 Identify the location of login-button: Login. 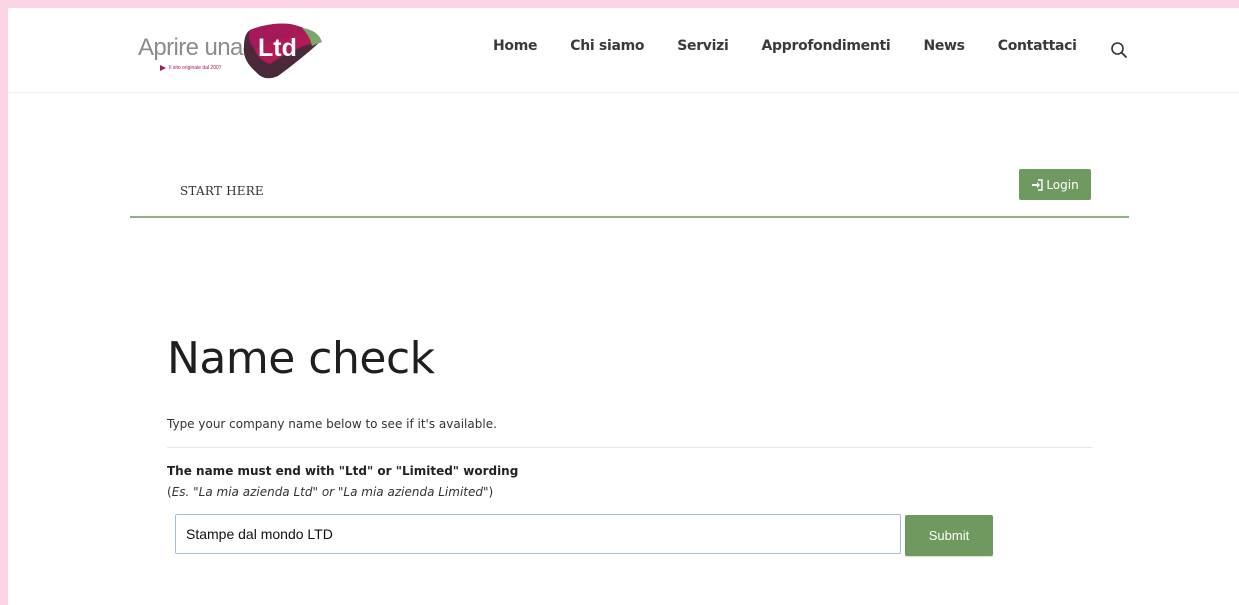
(1055, 184).